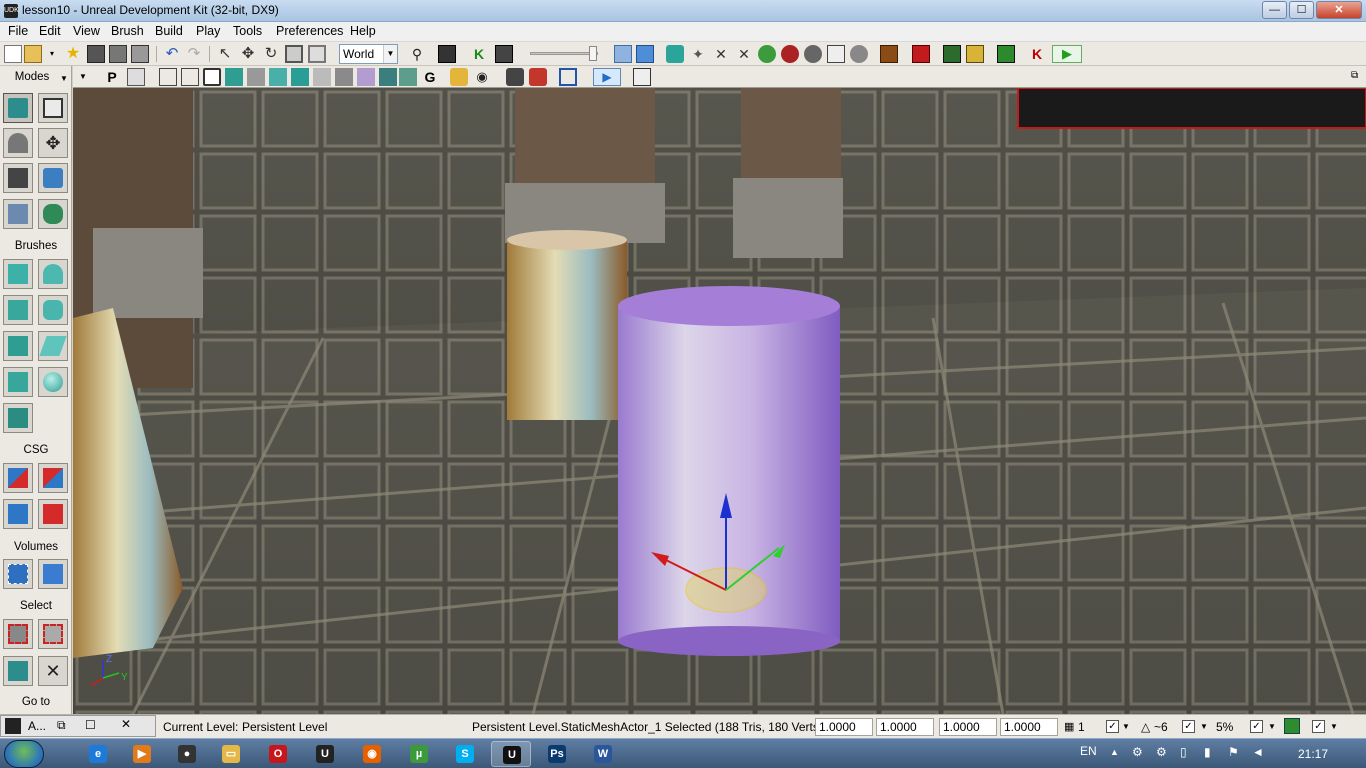 The image size is (1366, 768). I want to click on menu-file: File, so click(18, 31).